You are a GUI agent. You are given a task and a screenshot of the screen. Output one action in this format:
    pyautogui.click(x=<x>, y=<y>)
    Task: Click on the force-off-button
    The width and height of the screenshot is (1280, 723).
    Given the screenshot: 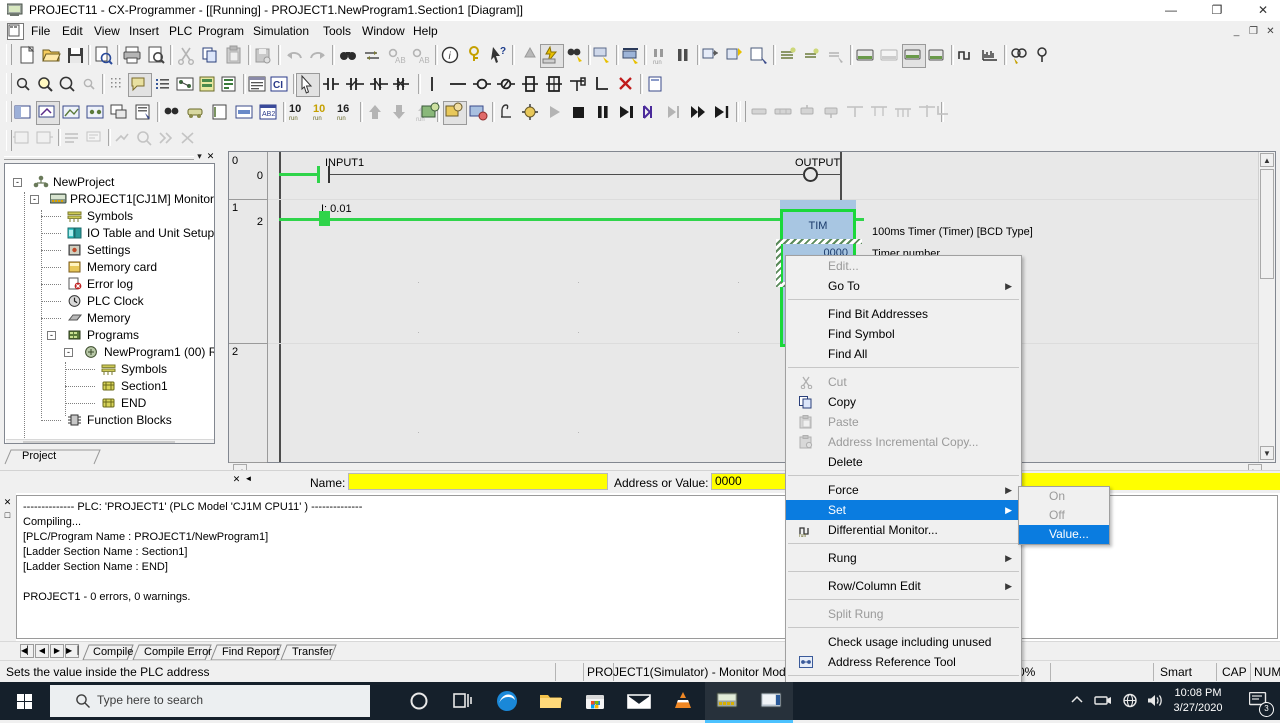 What is the action you would take?
    pyautogui.click(x=1043, y=55)
    